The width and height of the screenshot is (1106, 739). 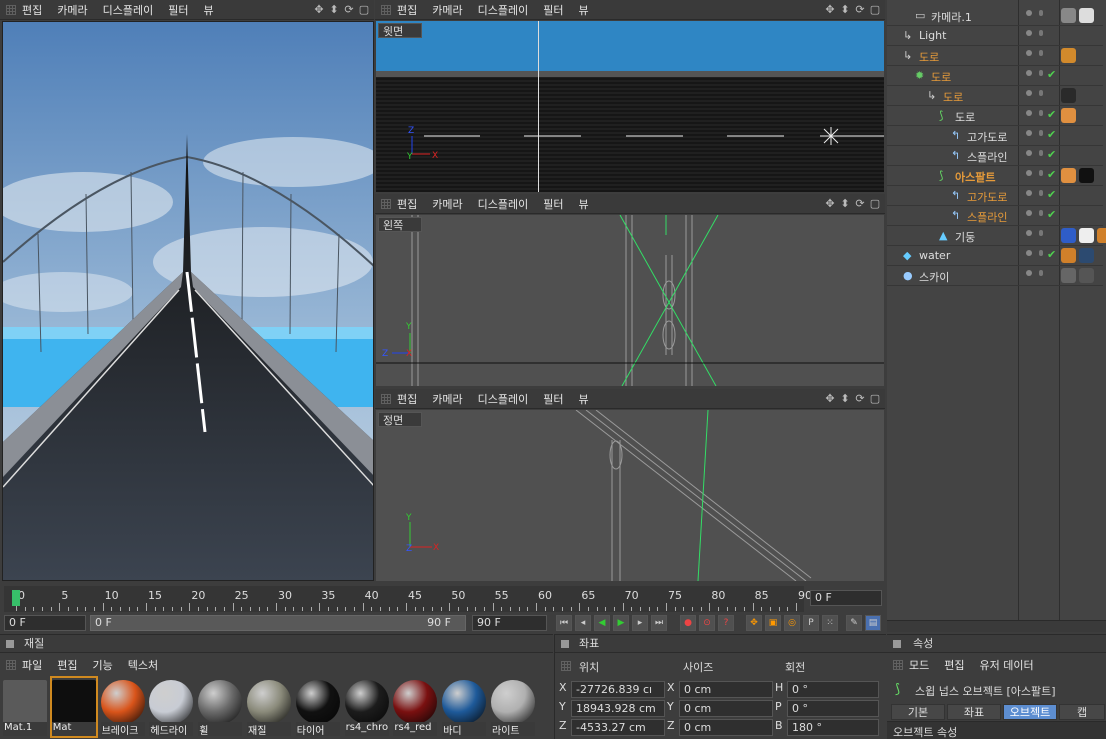 What do you see at coordinates (32, 665) in the screenshot?
I see `menu-file: 파일` at bounding box center [32, 665].